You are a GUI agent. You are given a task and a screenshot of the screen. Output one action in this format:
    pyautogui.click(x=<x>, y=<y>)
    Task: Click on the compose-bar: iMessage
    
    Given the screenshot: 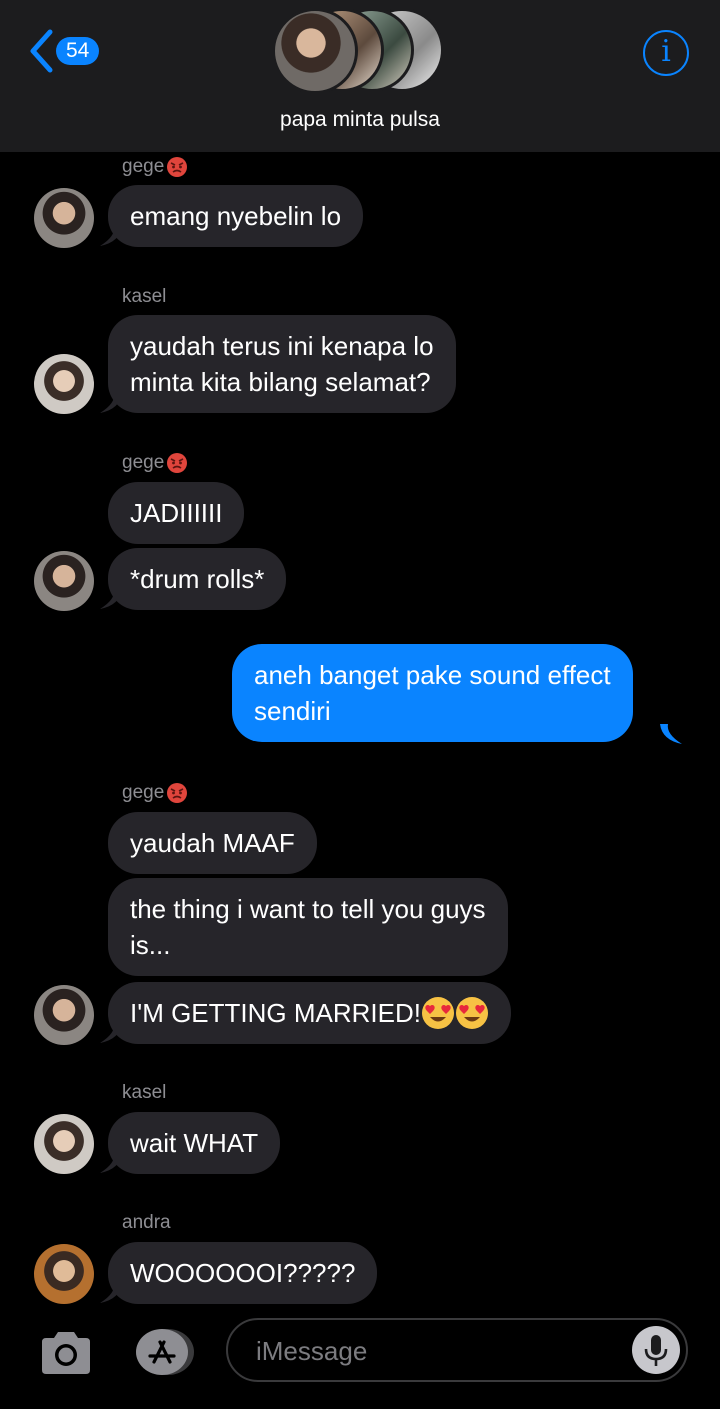 What is the action you would take?
    pyautogui.click(x=360, y=1359)
    